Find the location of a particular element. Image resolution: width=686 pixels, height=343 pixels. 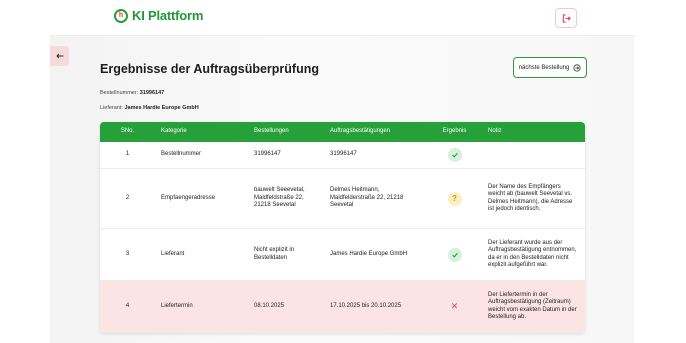

question-icon: ? is located at coordinates (454, 198).